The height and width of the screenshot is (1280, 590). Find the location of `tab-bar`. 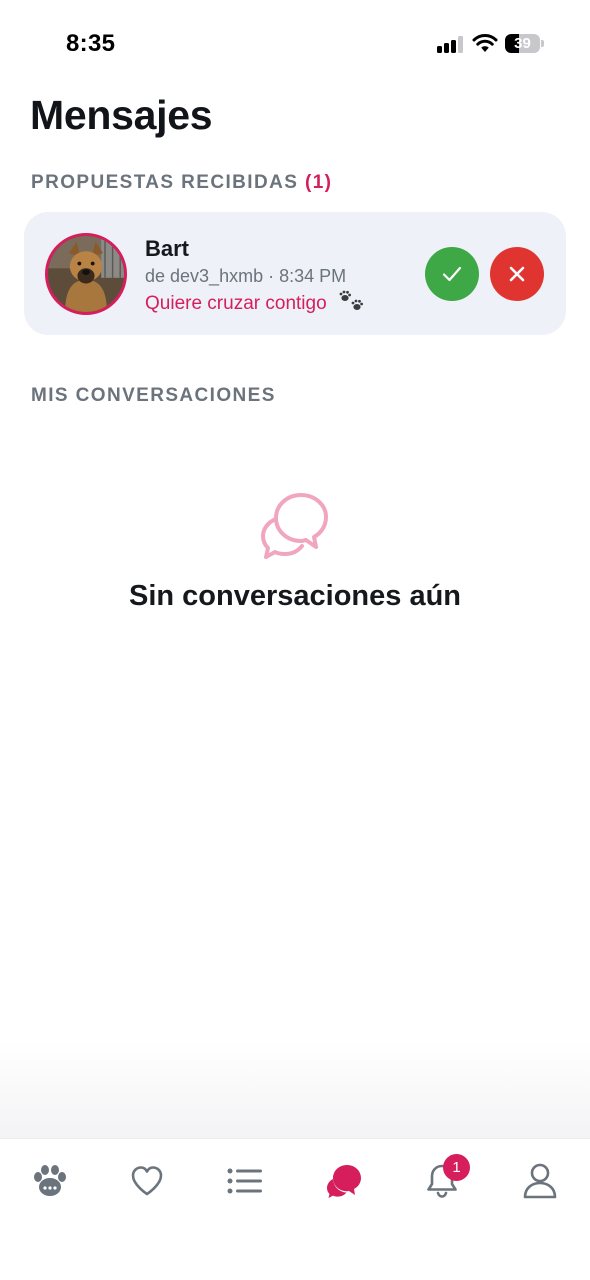

tab-bar is located at coordinates (295, 1209).